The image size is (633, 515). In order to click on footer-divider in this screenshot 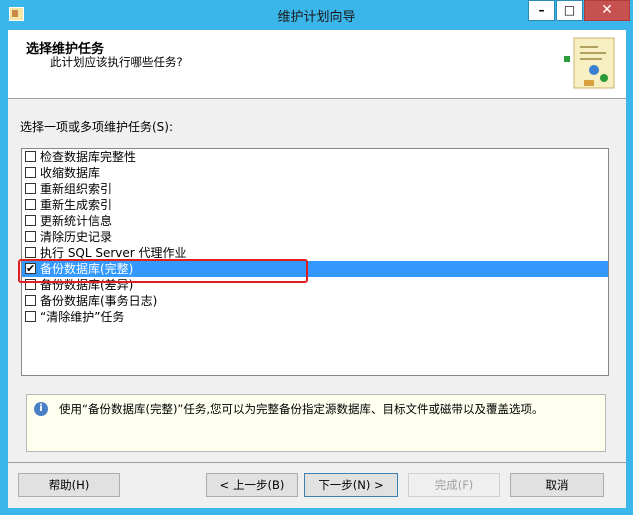, I will do `click(317, 462)`.